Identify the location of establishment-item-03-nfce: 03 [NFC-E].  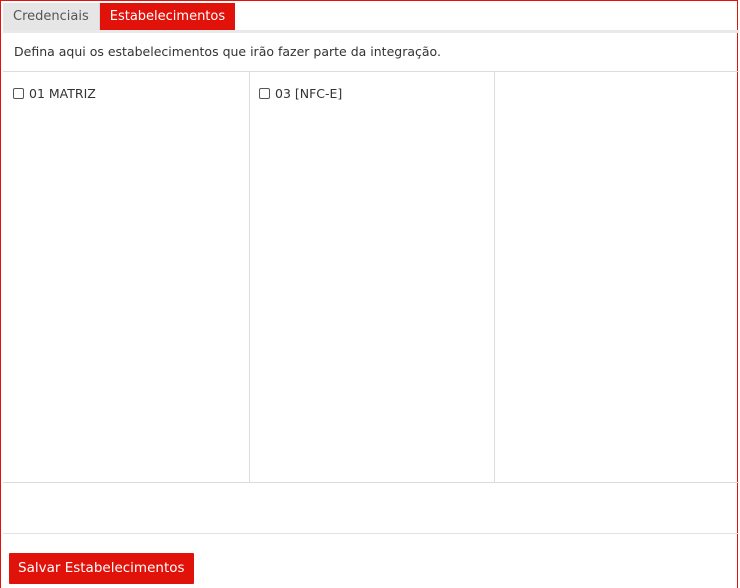
(300, 93).